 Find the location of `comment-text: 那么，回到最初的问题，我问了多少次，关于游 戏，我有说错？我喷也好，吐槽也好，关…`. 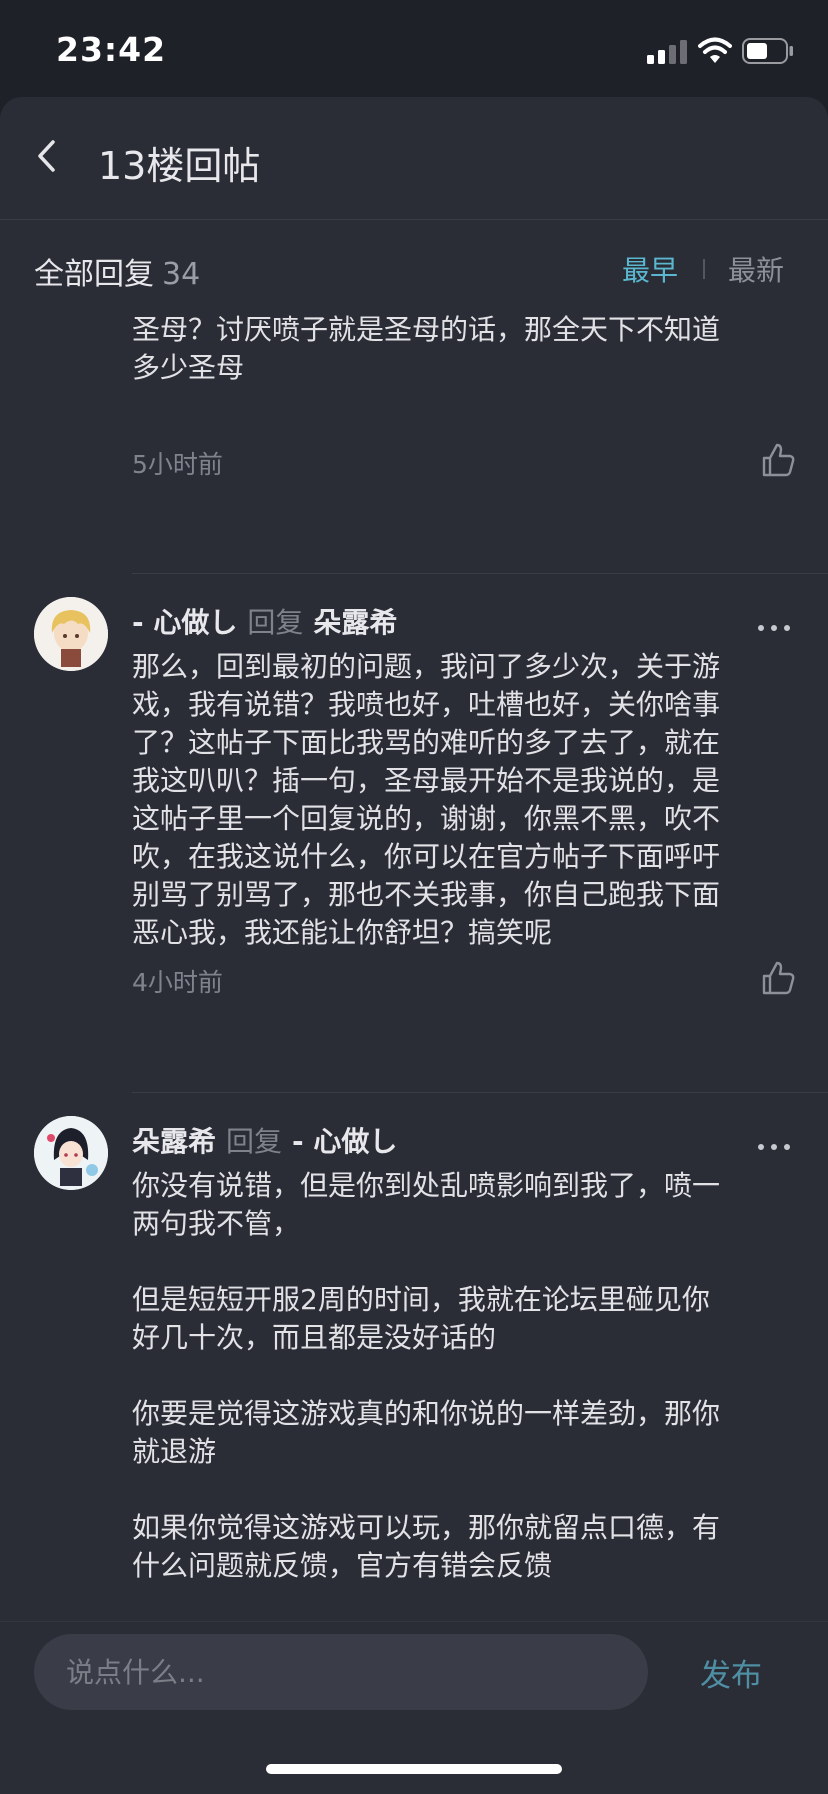

comment-text: 那么，回到最初的问题，我问了多少次，关于游 戏，我有说错？我喷也好，吐槽也好，关… is located at coordinates (426, 799).